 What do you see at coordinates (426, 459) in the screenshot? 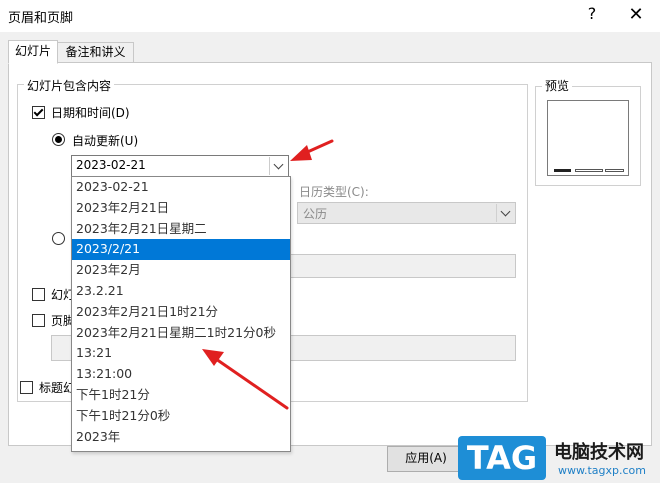
I see `apply-button: 应用(A)` at bounding box center [426, 459].